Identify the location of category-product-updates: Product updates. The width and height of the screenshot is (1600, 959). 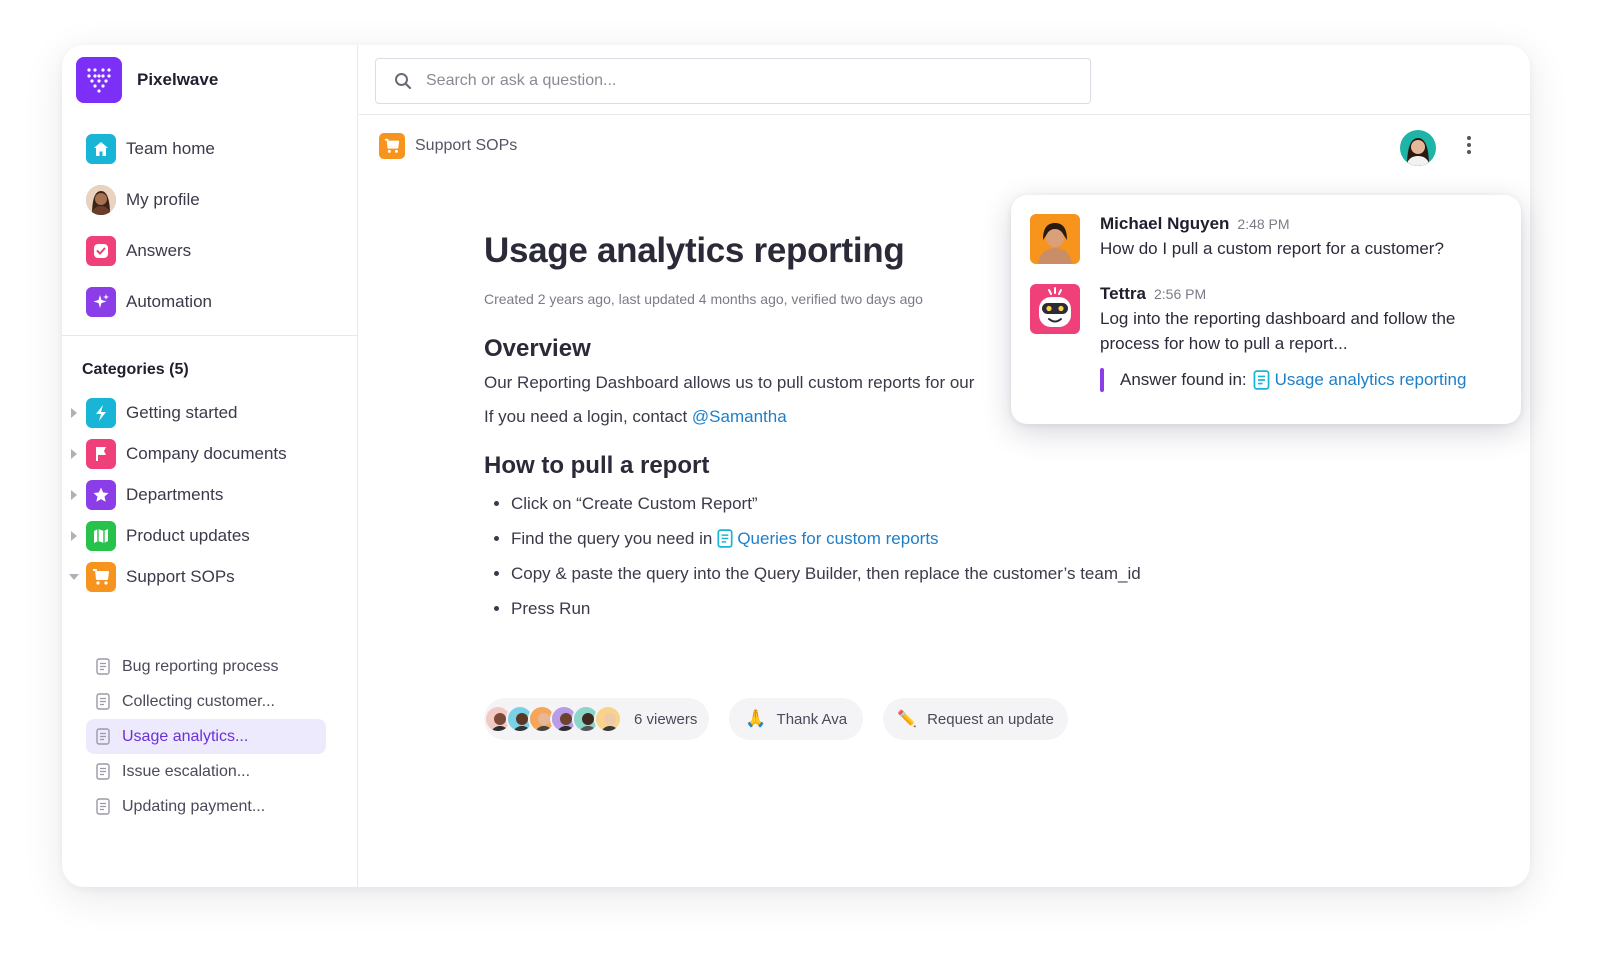
(206, 535).